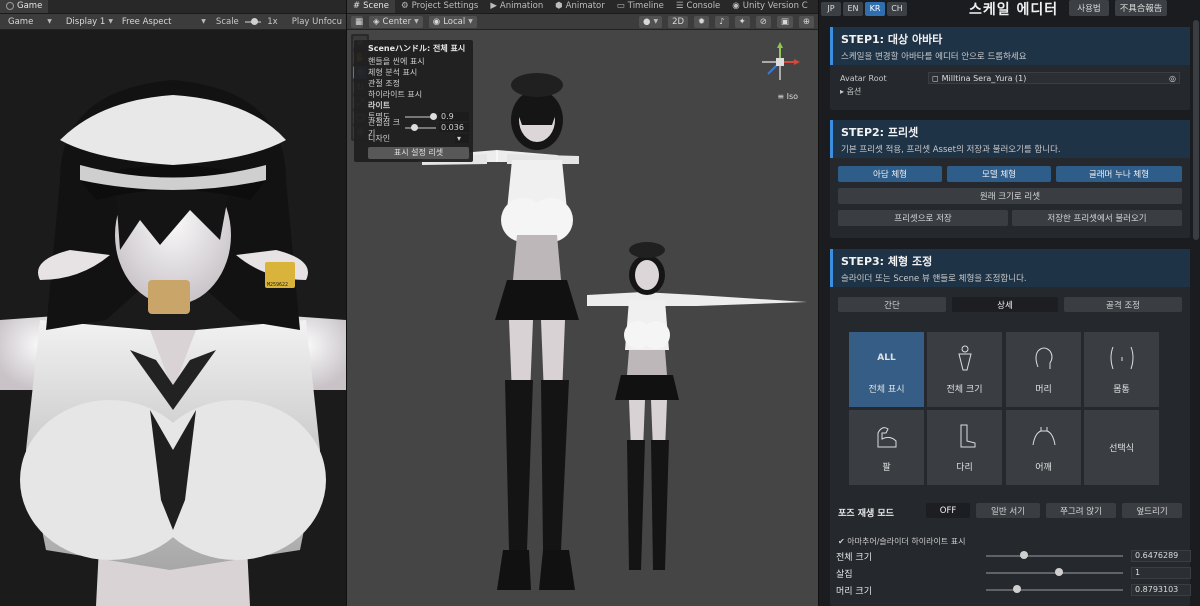 This screenshot has width=1200, height=606. I want to click on projection-label: ≡ Iso, so click(787, 96).